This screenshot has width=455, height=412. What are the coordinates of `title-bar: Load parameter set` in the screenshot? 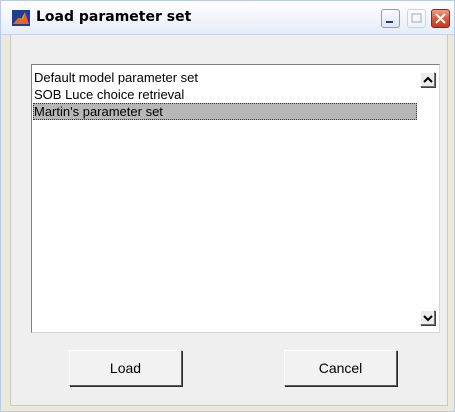 It's located at (227, 18).